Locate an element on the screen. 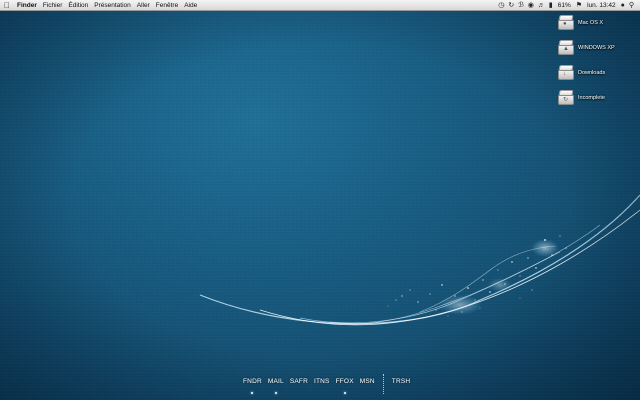 The width and height of the screenshot is (640, 400). battery-percentage: 61% is located at coordinates (564, 5).